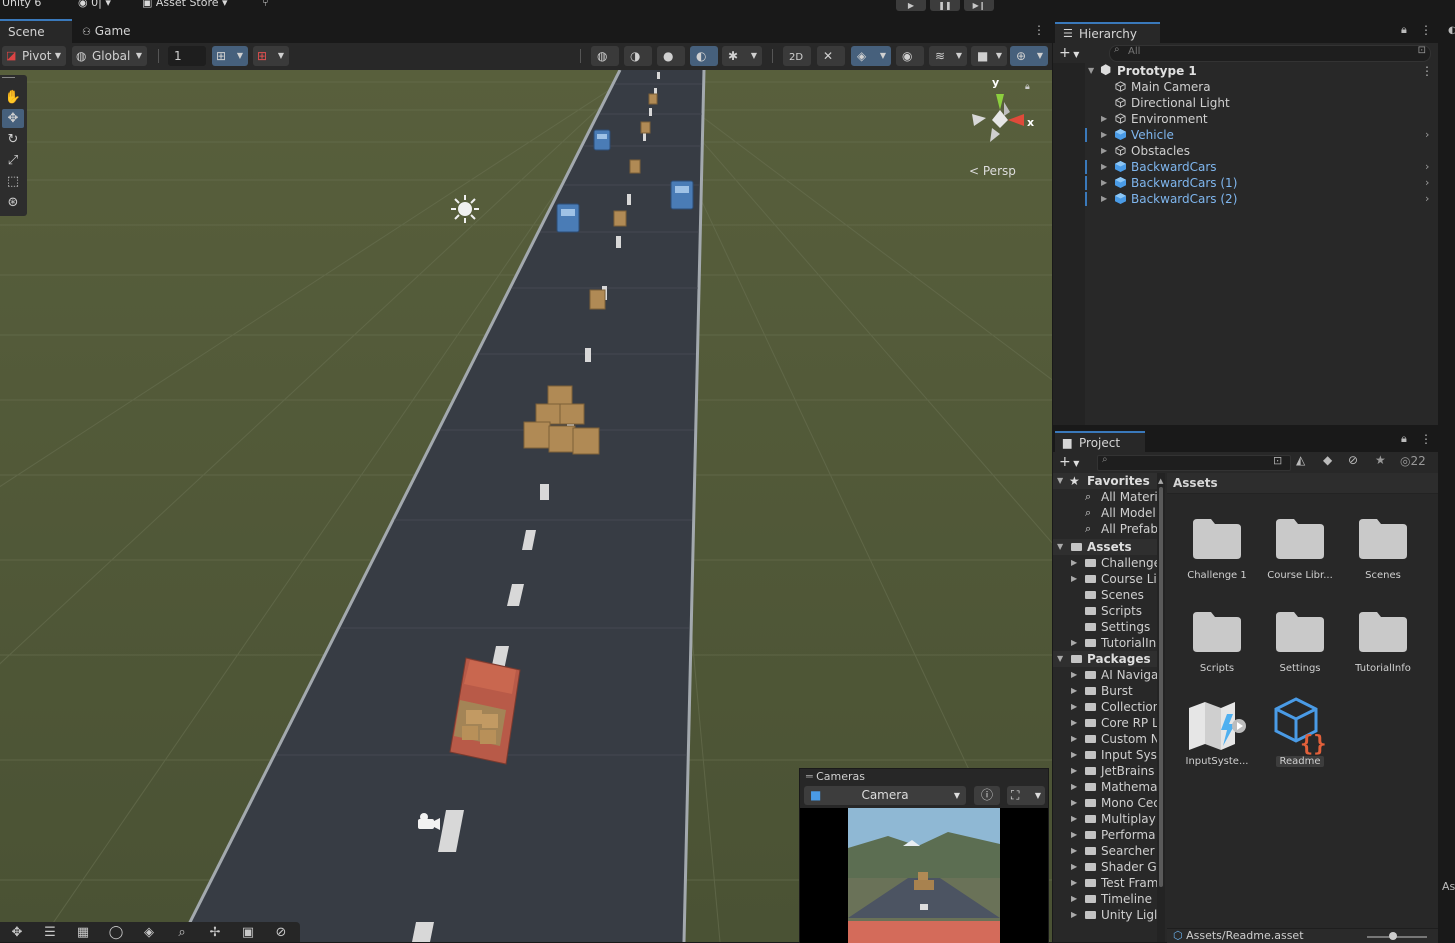  Describe the element at coordinates (1004, 131) in the screenshot. I see `orientation-gizmo: y x 🔒︎ < Persp` at that location.